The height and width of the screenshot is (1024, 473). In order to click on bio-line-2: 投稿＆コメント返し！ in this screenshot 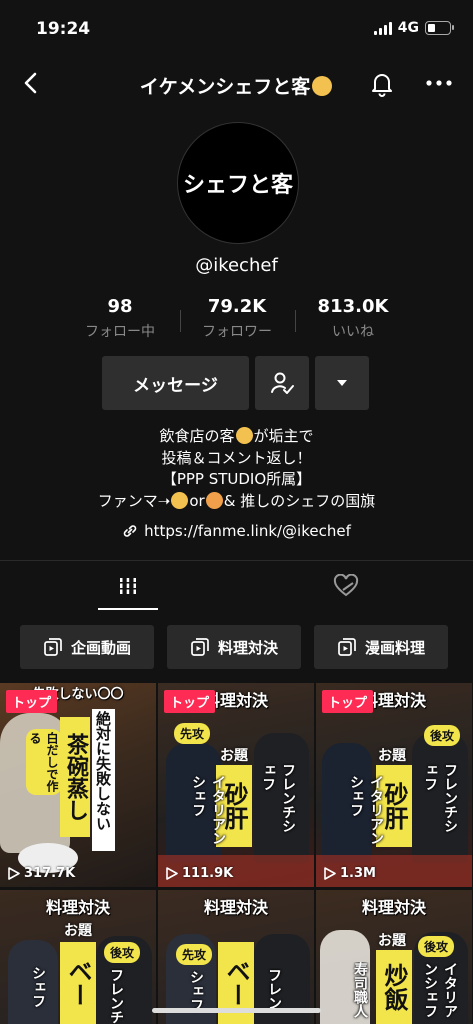, I will do `click(236, 457)`.